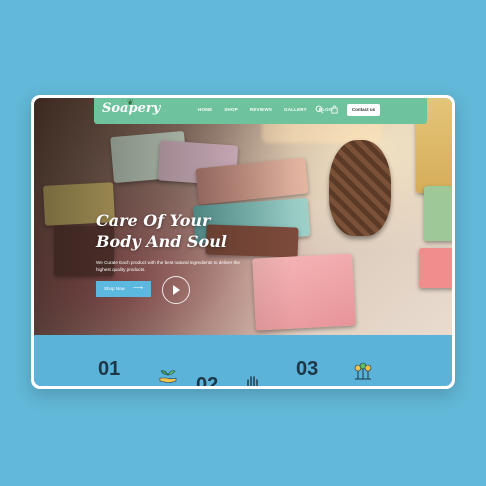 Image resolution: width=486 pixels, height=486 pixels. Describe the element at coordinates (319, 109) in the screenshot. I see `search-icon` at that location.